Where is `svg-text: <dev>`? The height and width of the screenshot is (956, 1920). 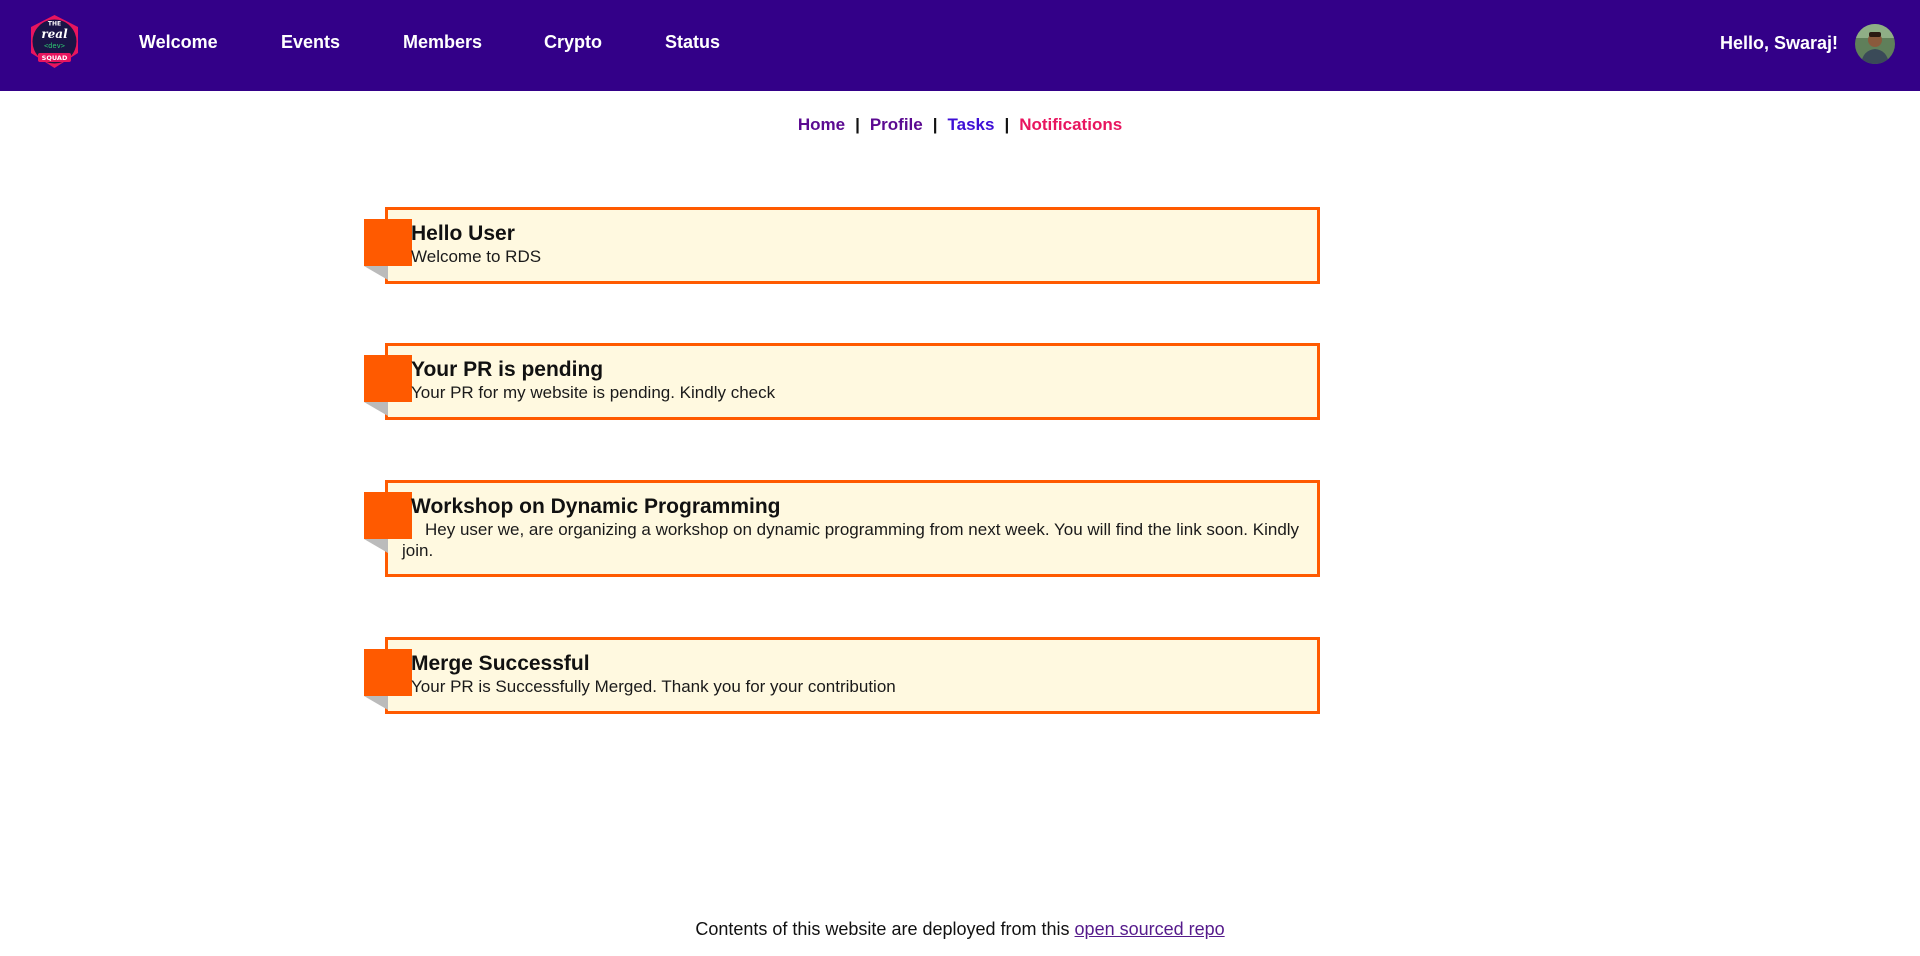 svg-text: <dev> is located at coordinates (54, 46).